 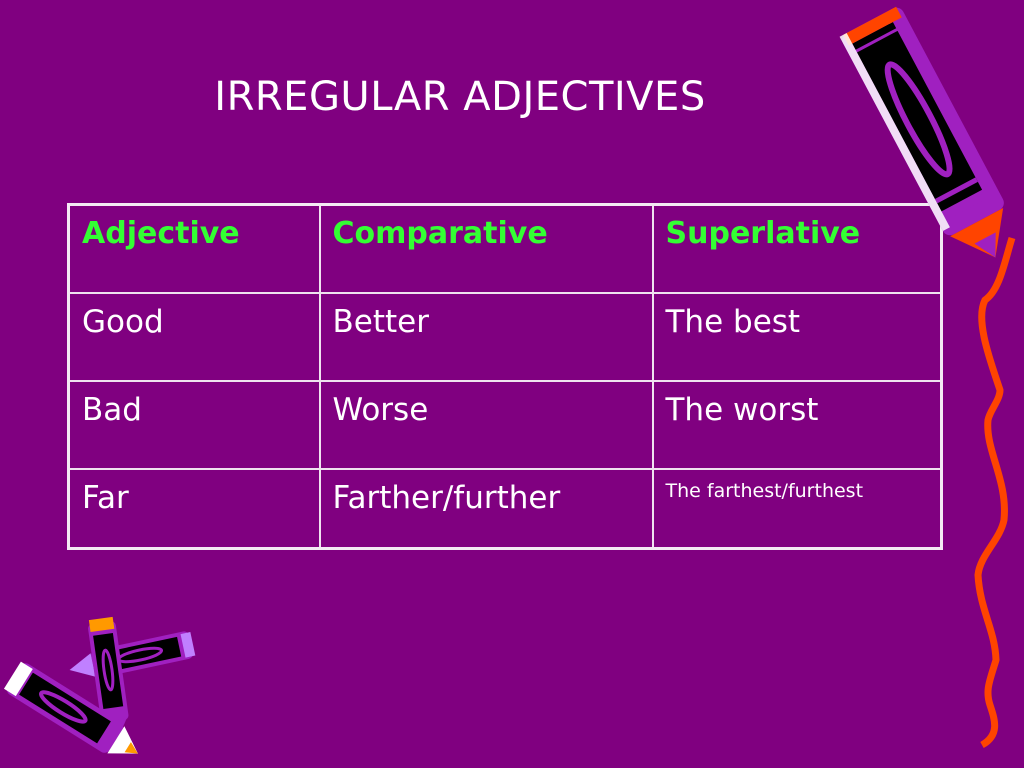 I want to click on cell-superlative: The best, so click(x=797, y=336).